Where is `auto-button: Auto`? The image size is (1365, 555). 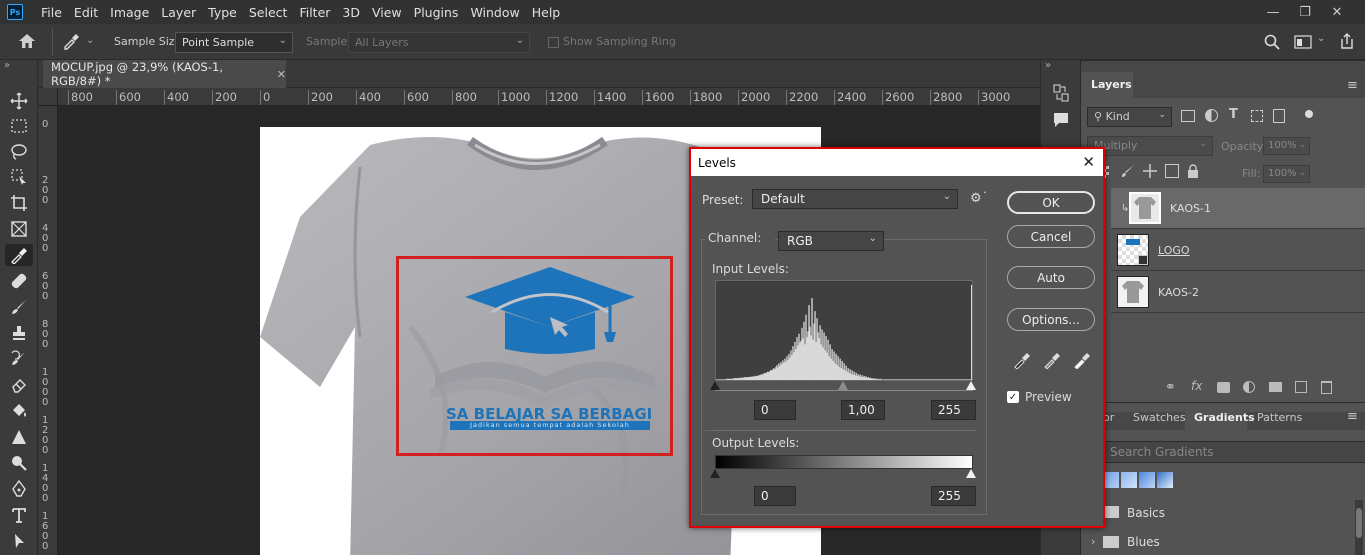 auto-button: Auto is located at coordinates (1051, 277).